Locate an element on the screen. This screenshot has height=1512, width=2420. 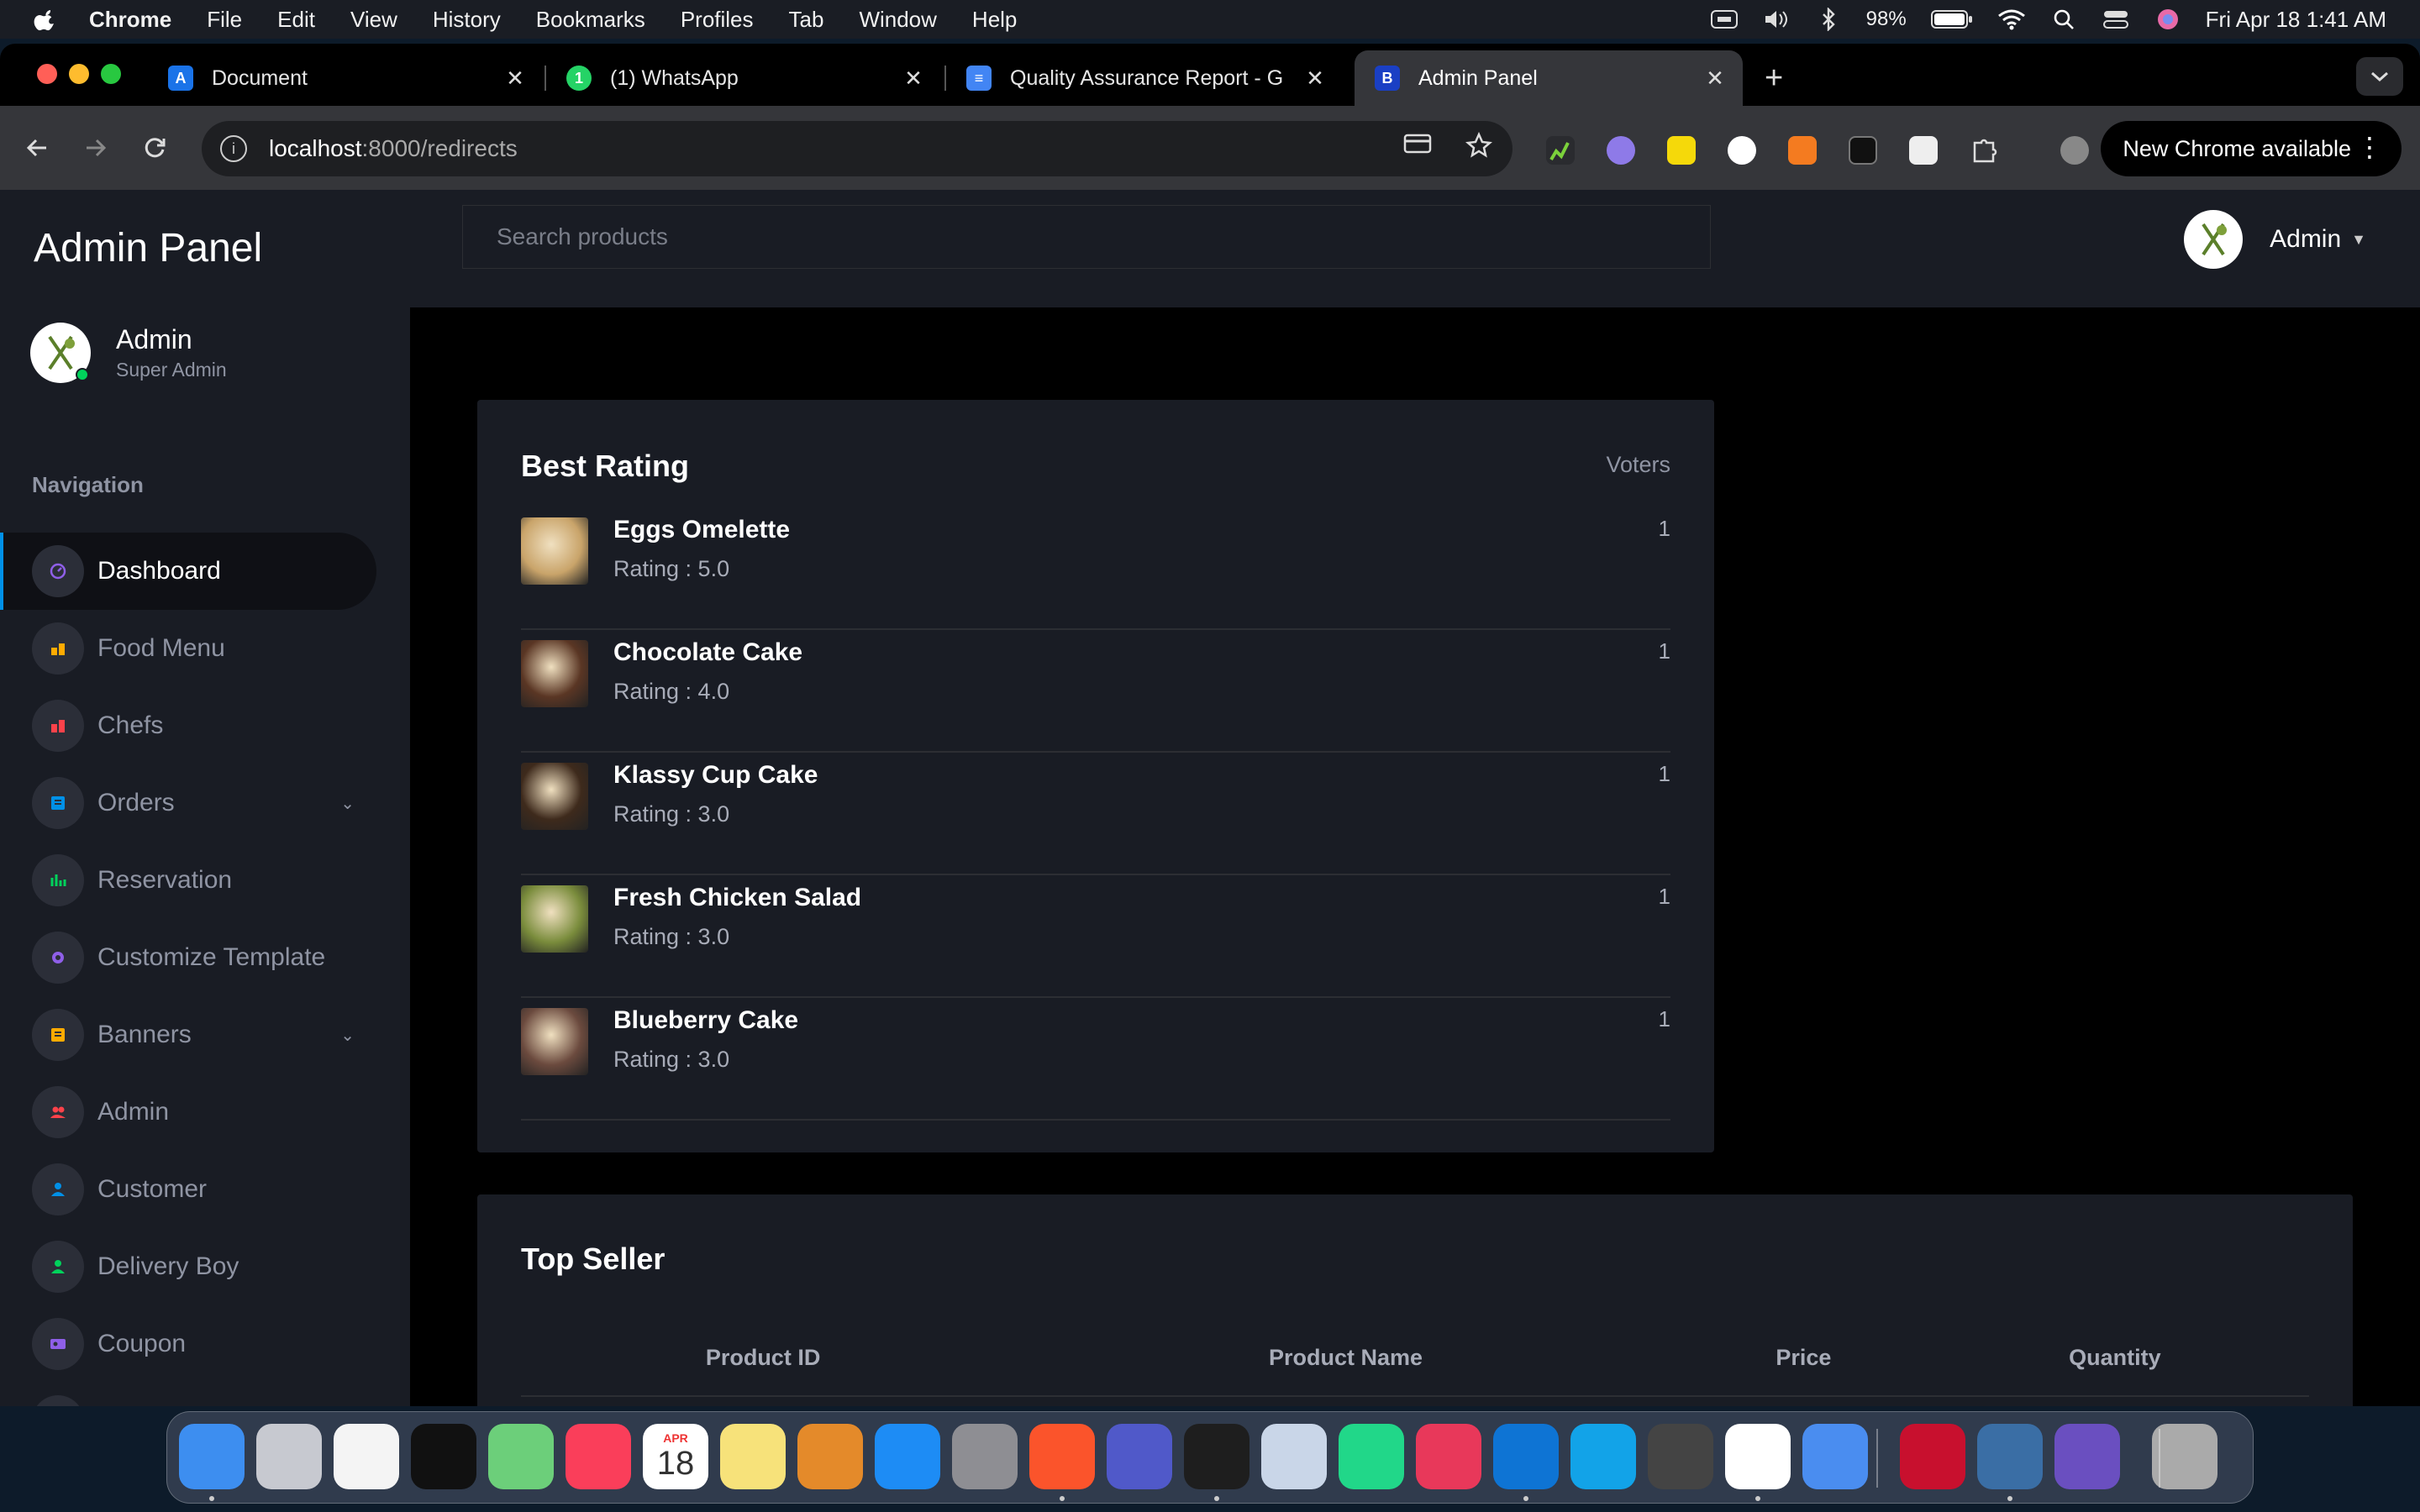
sidebar-item-banners: Banners ⌄ is located at coordinates (188, 1035).